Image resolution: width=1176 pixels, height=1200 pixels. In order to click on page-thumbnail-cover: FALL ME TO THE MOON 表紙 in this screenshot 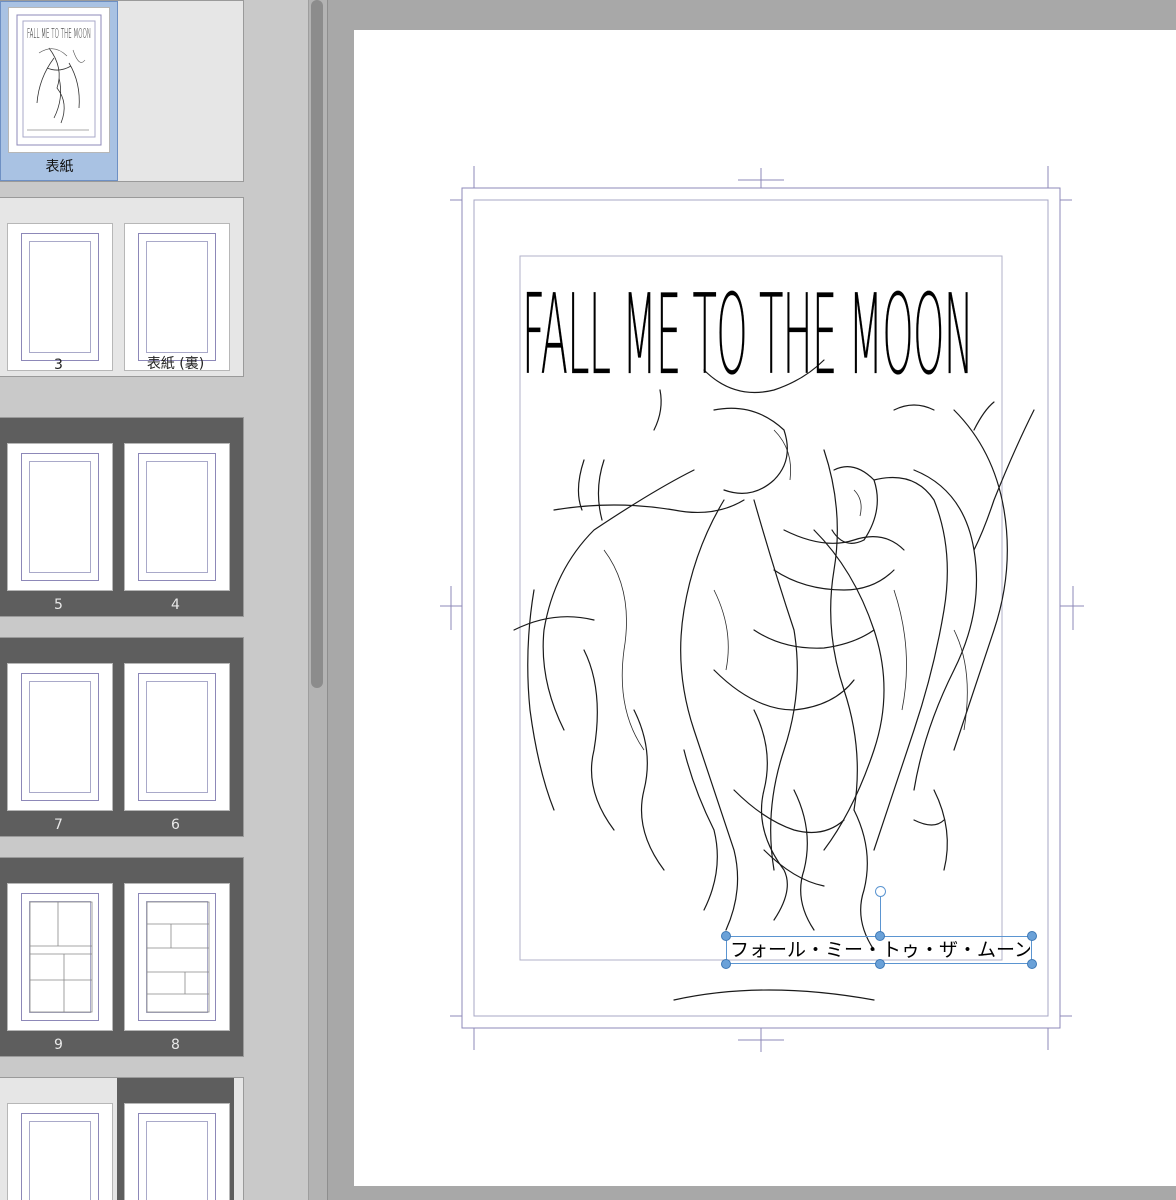, I will do `click(59, 91)`.